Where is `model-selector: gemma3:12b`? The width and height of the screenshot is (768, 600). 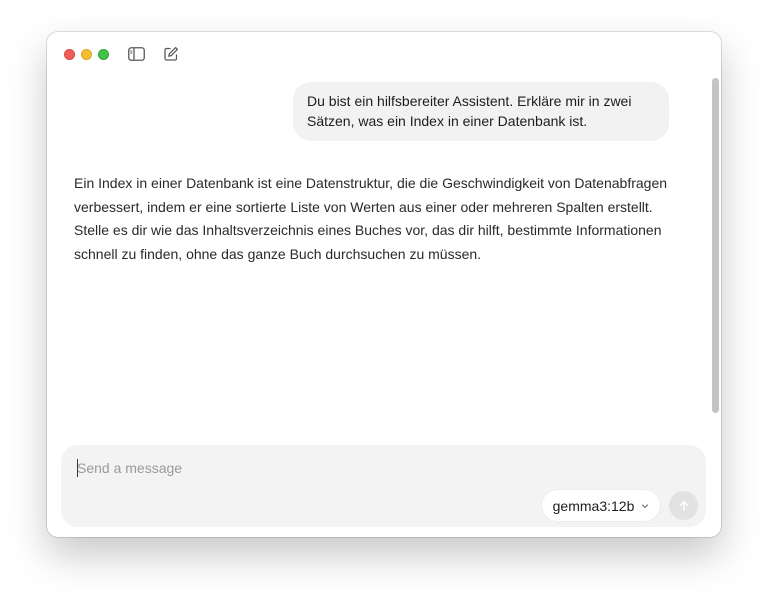
model-selector: gemma3:12b is located at coordinates (601, 505).